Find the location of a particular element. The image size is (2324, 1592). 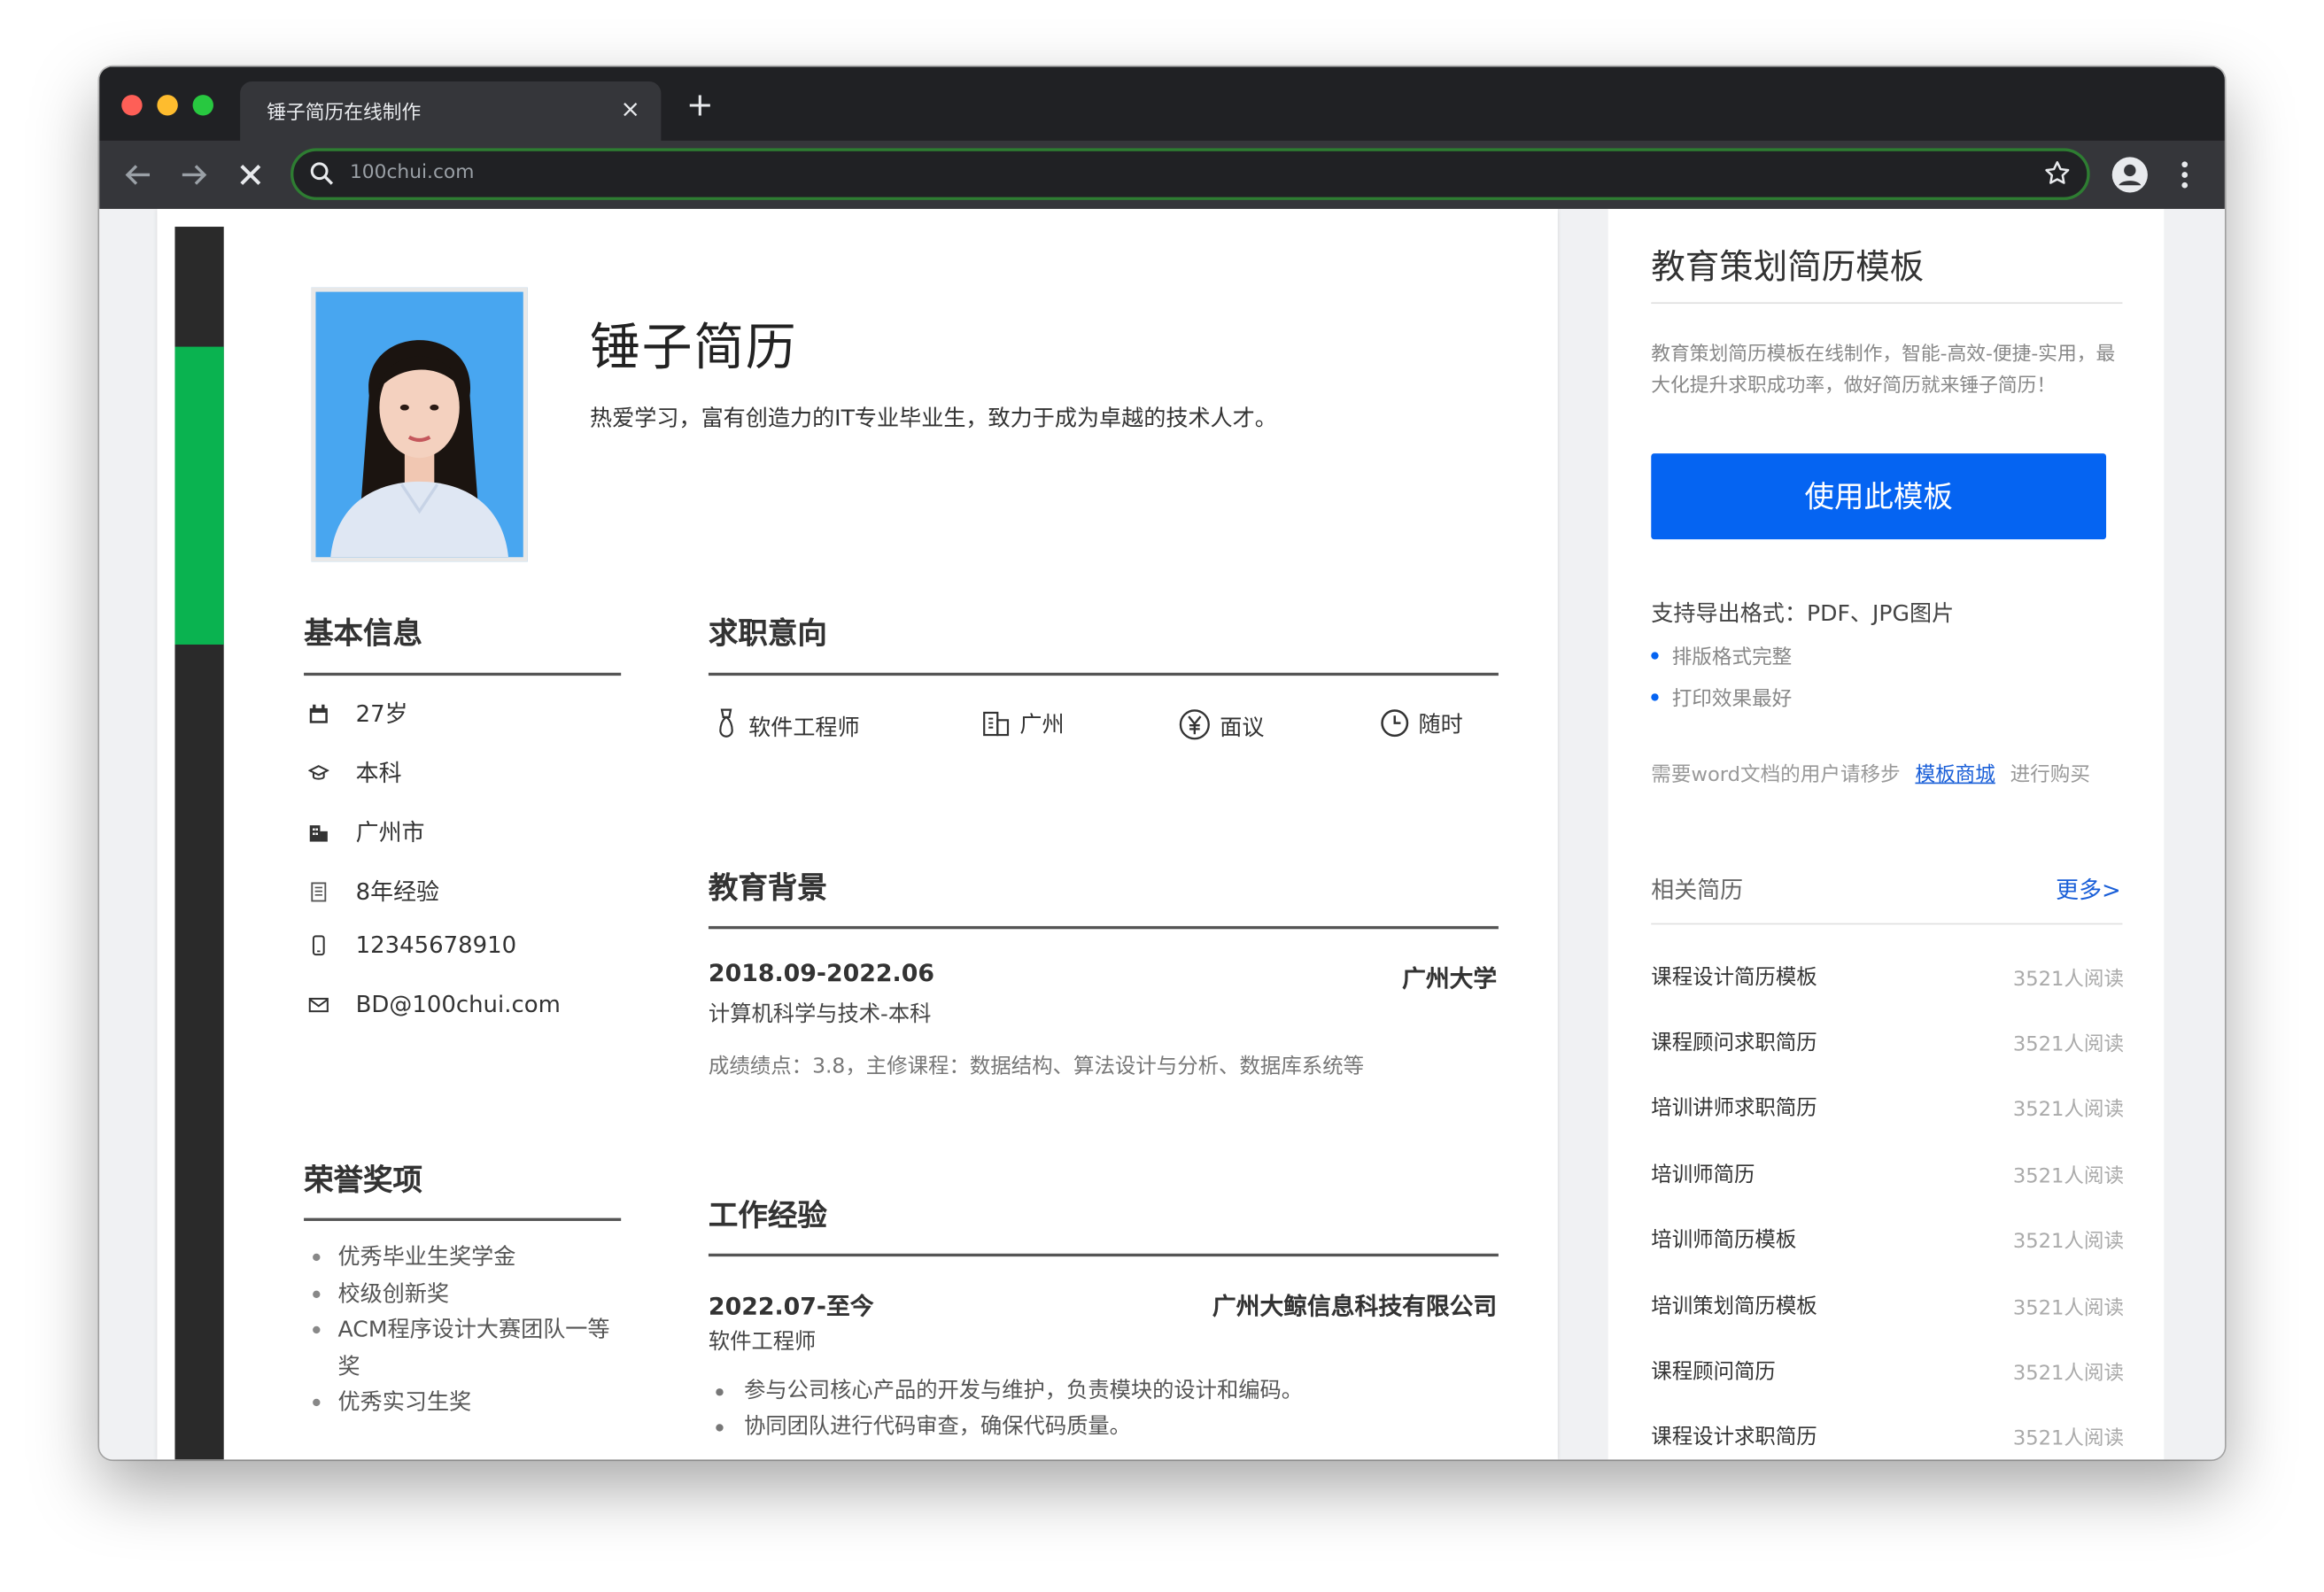

new-tab-button: + is located at coordinates (700, 106).